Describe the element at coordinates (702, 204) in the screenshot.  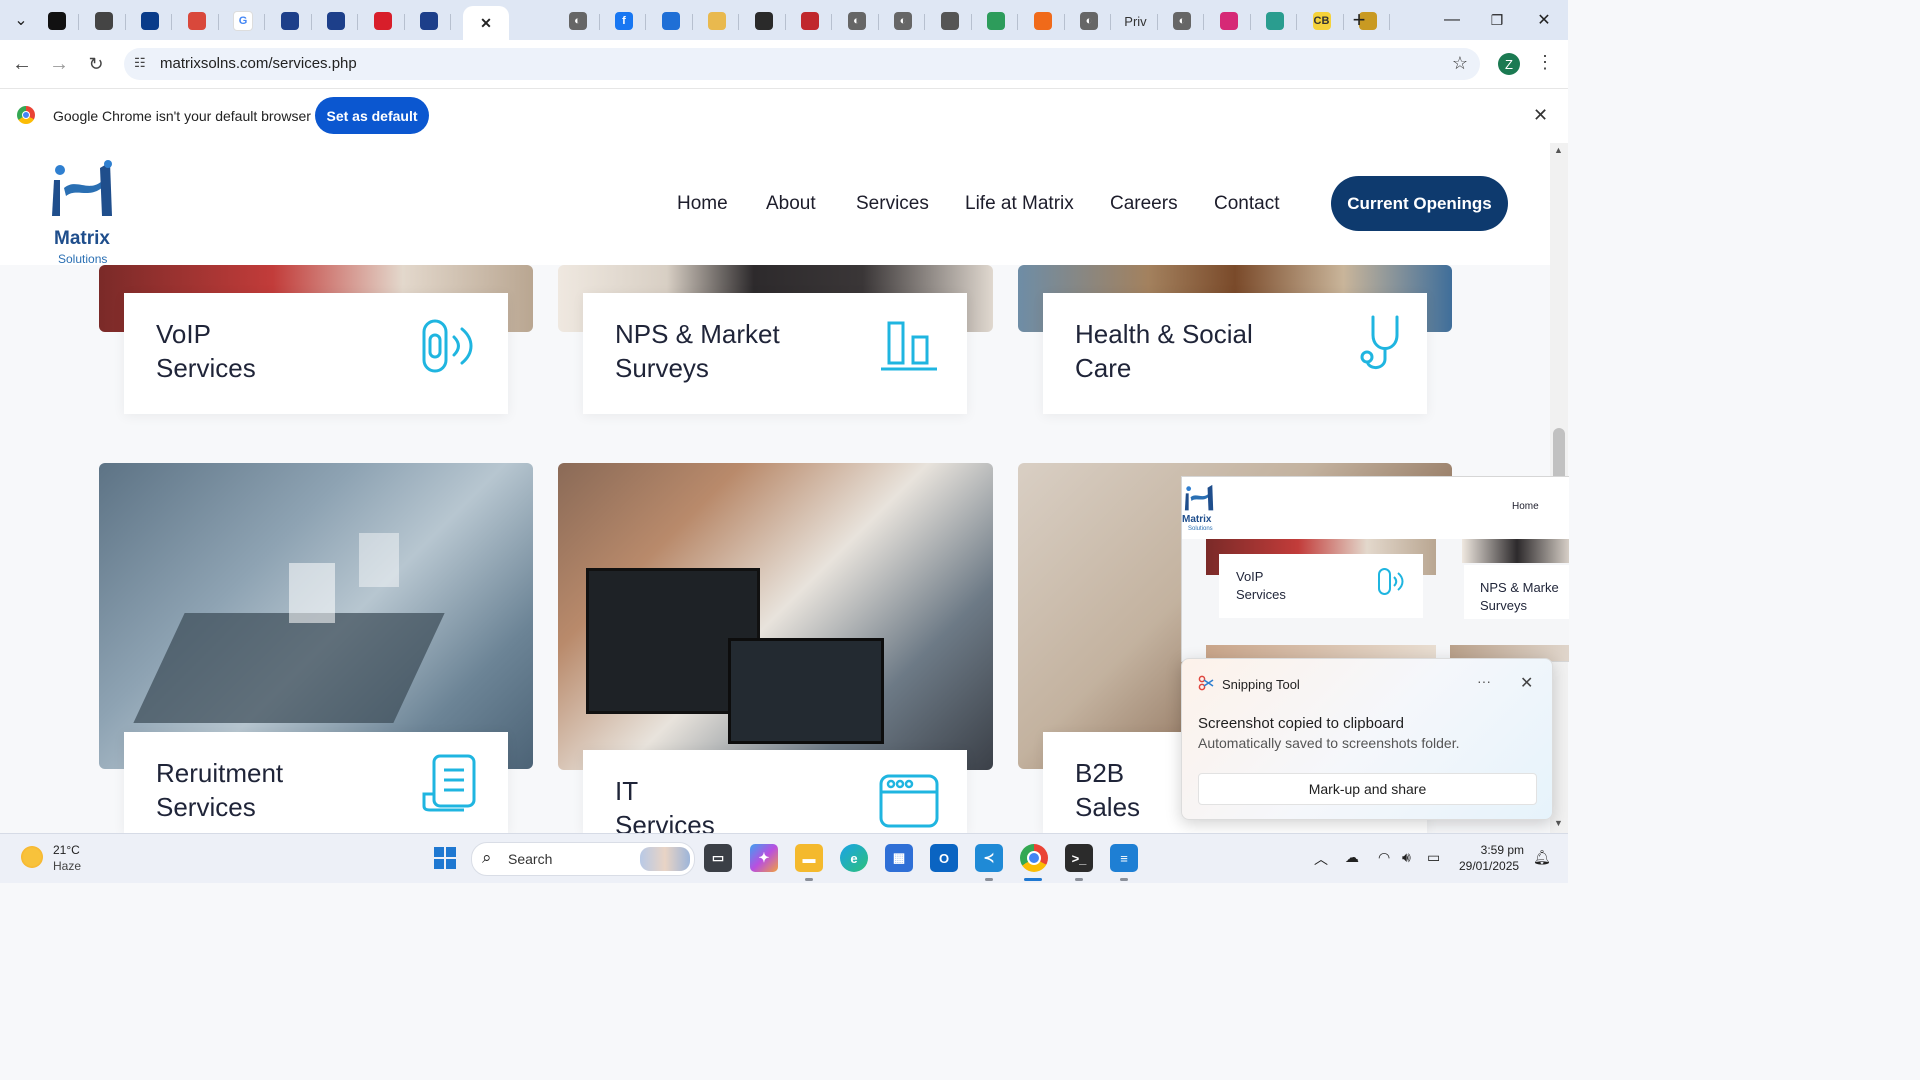
I see `nav-home: Home` at that location.